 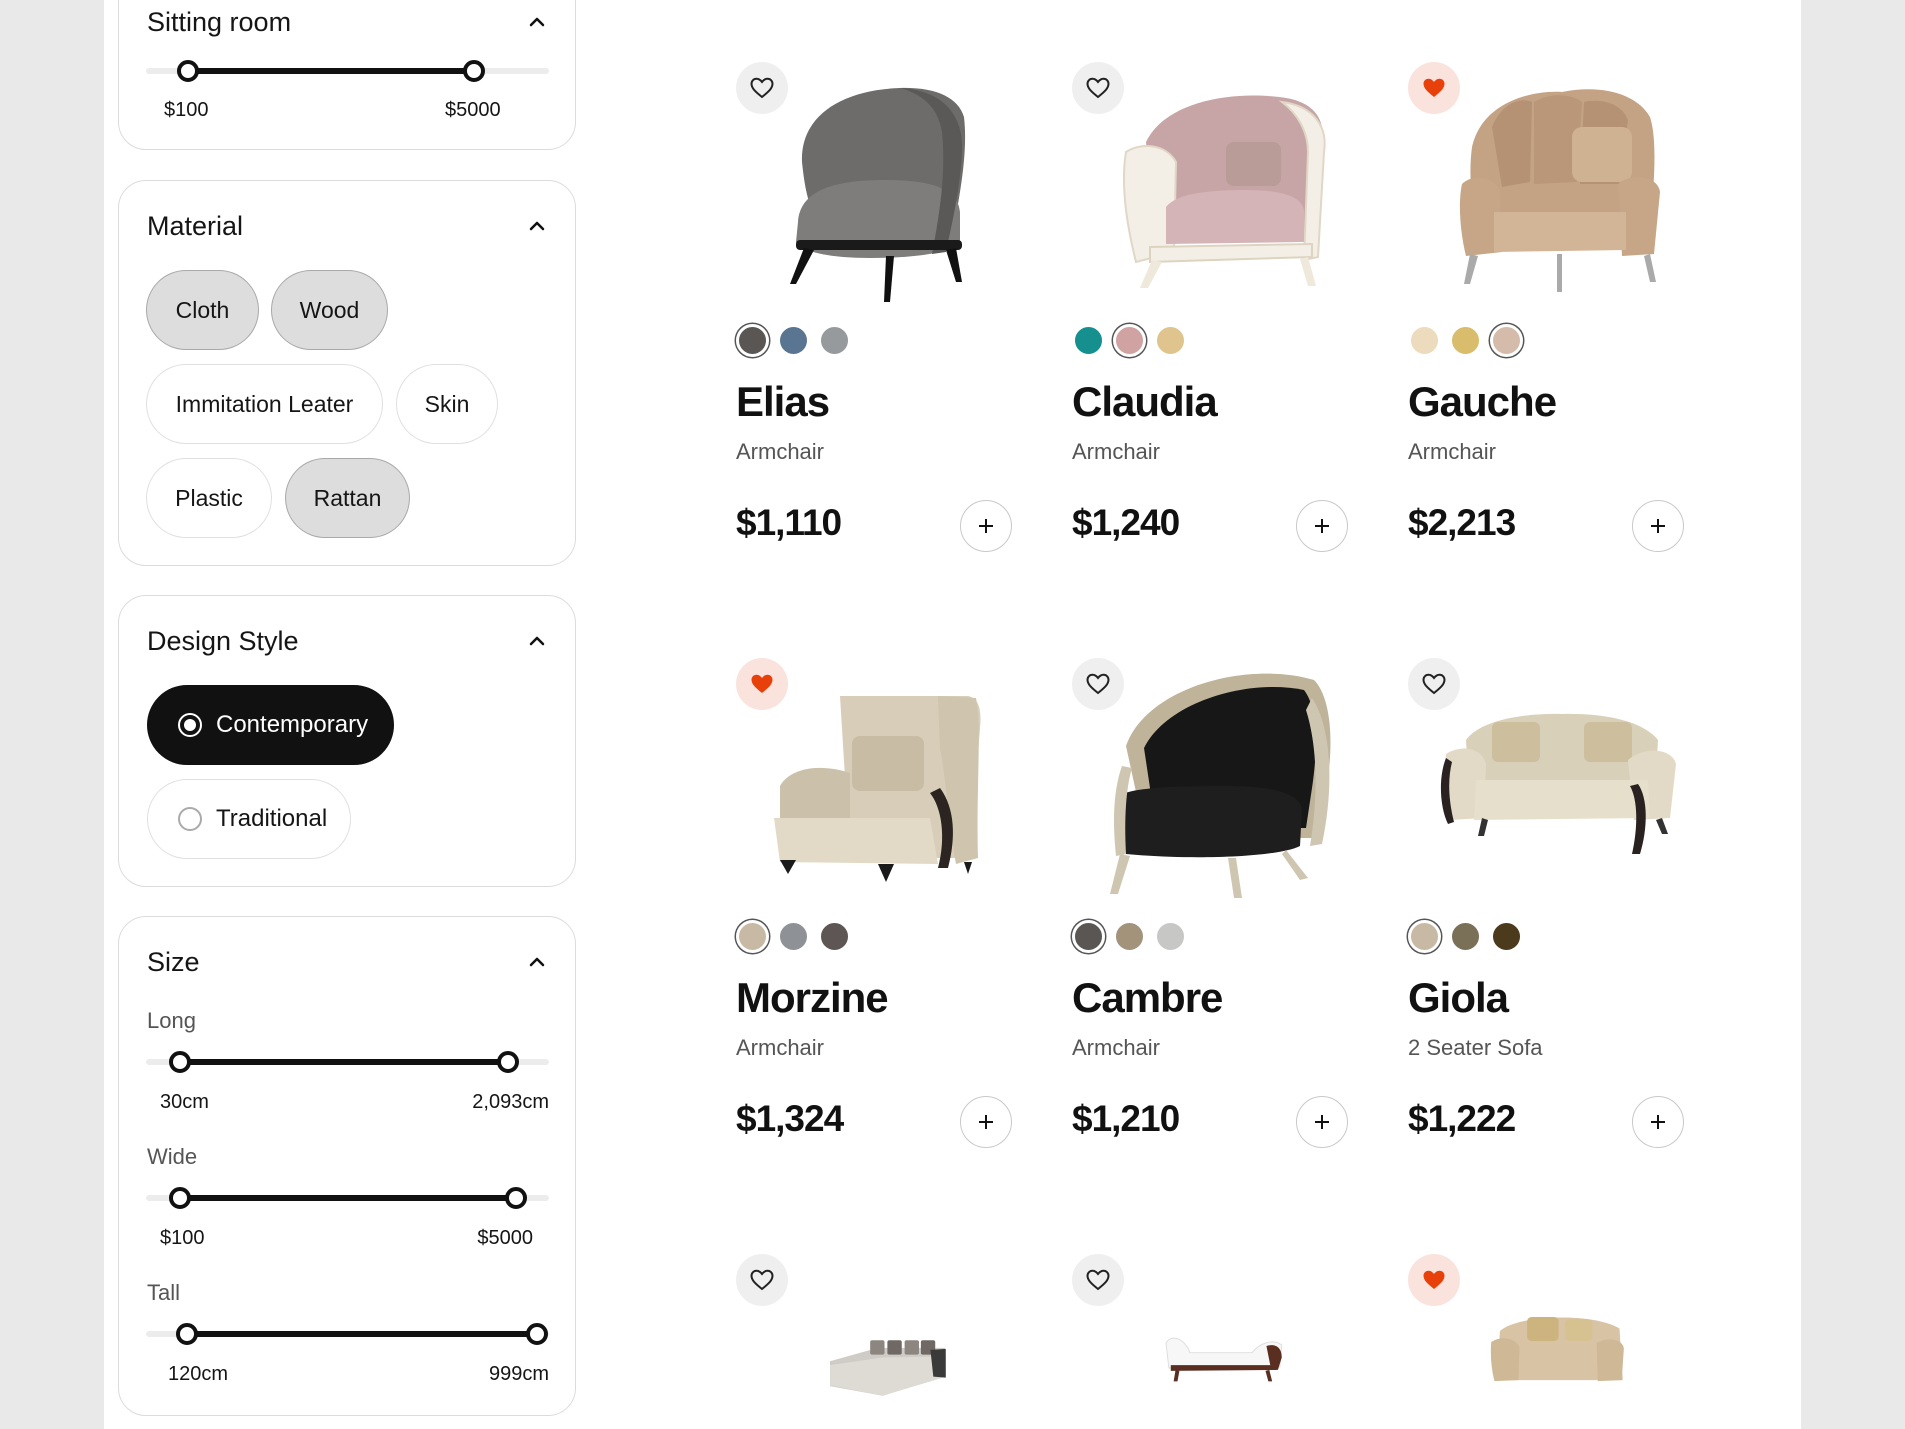 What do you see at coordinates (1475, 1047) in the screenshot?
I see `product-type: 2 Seater Sofa` at bounding box center [1475, 1047].